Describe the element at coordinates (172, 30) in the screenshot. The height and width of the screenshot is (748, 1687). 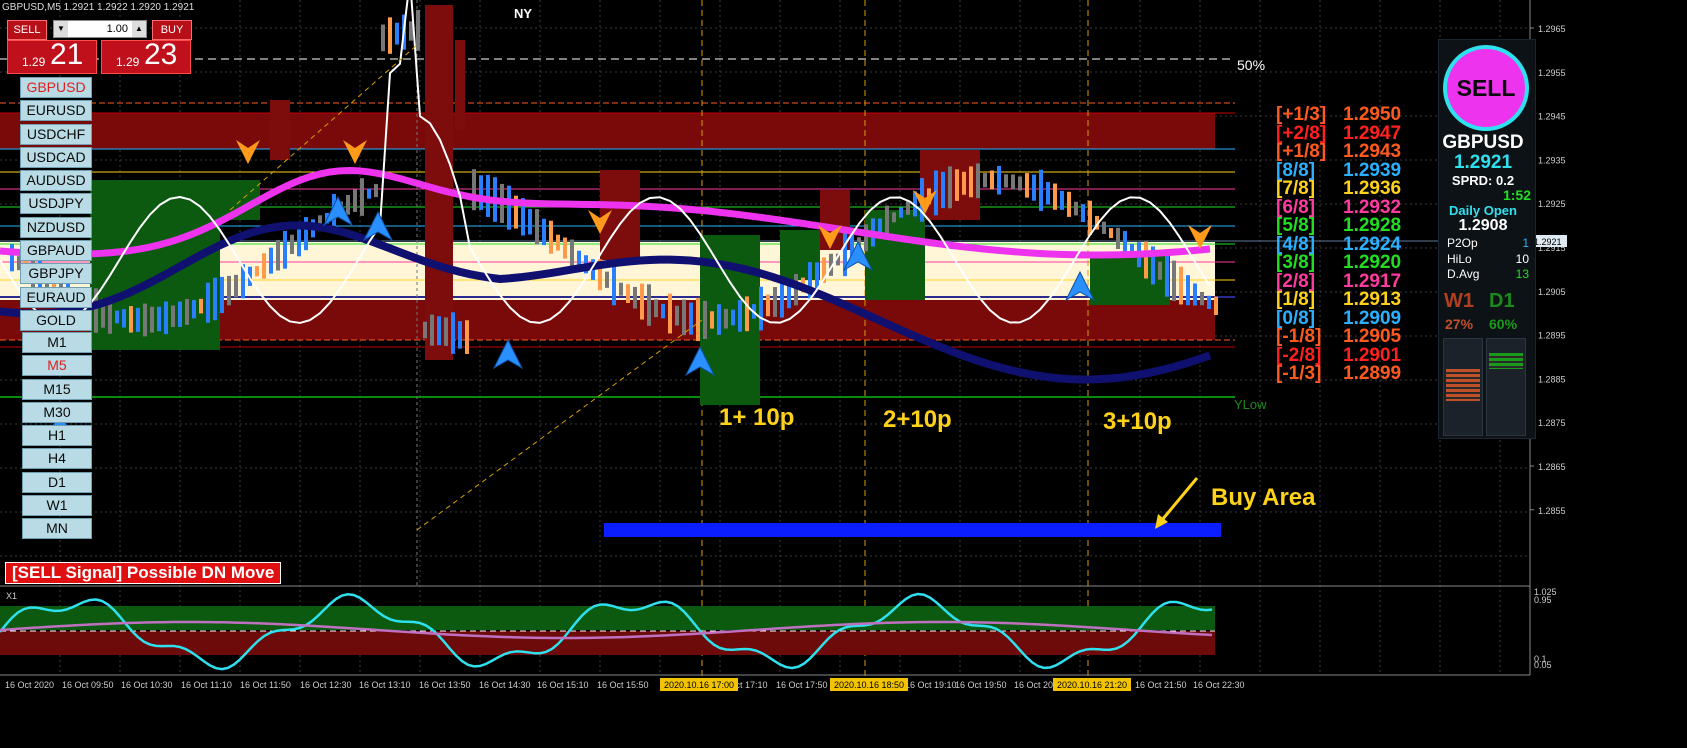
I see `buy-button: BUY` at that location.